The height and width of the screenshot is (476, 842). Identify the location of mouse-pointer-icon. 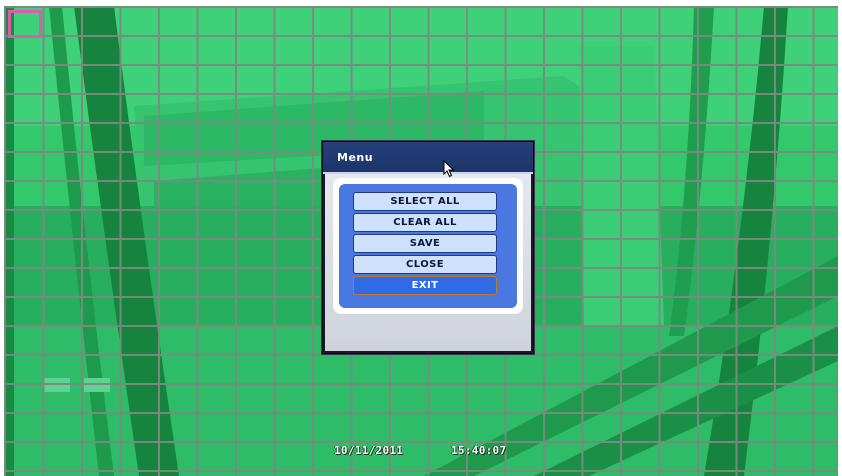
(450, 168).